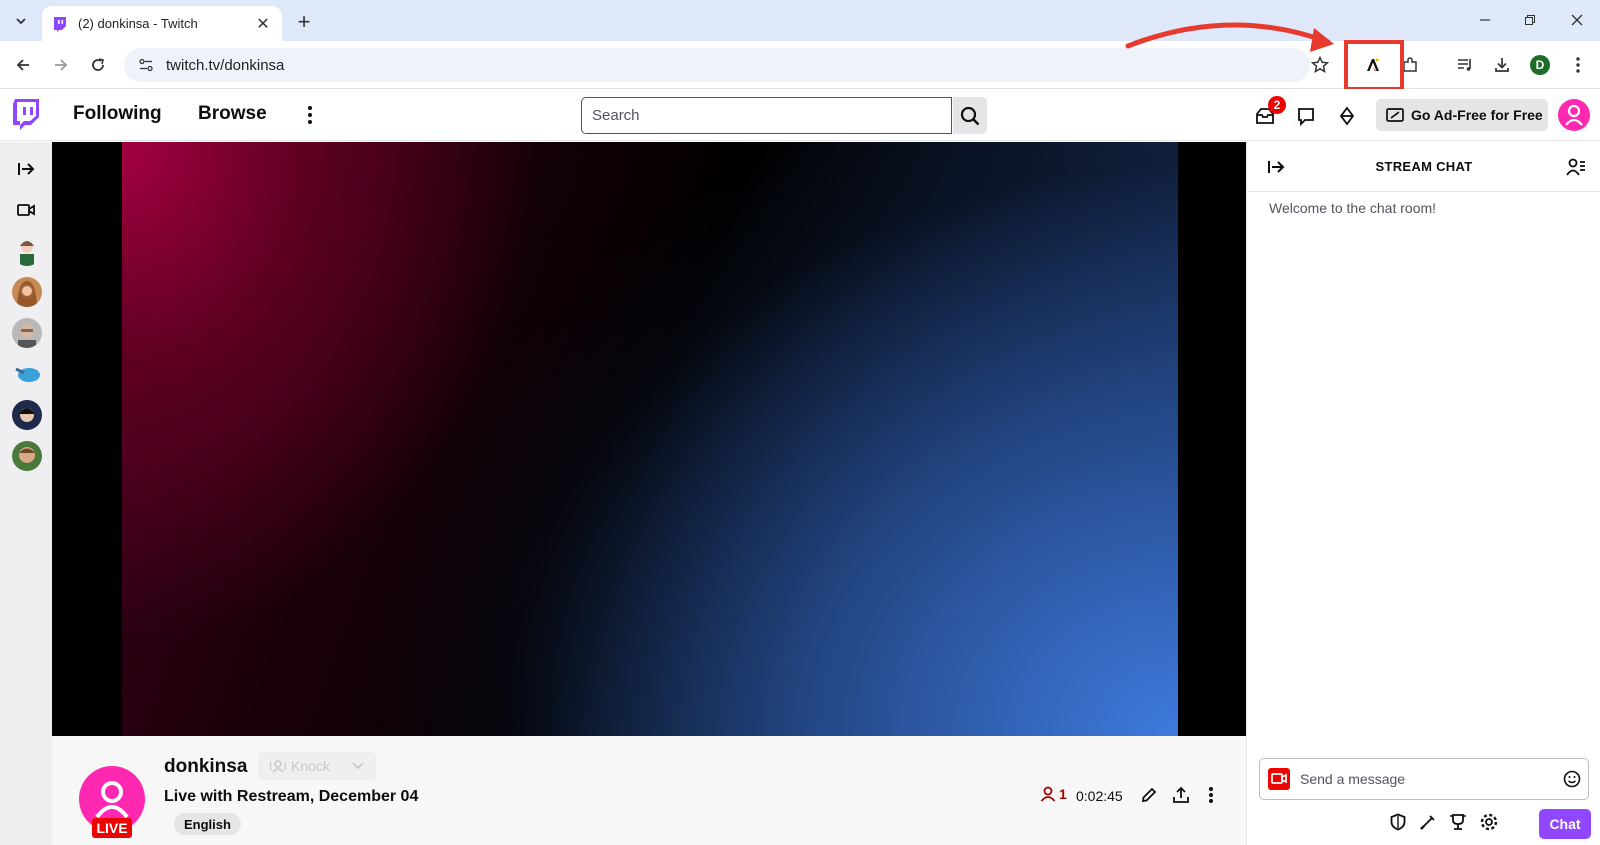  Describe the element at coordinates (291, 796) in the screenshot. I see `stream-title: Live with Restream, December 04` at that location.